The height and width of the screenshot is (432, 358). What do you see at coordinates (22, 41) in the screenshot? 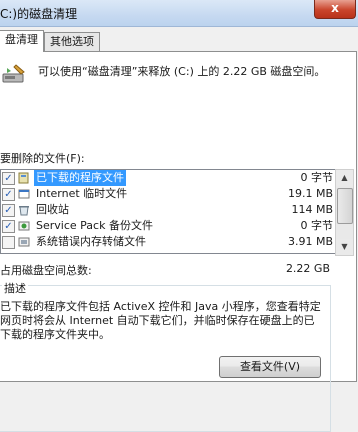
I see `tab-disk-cleanup: 盘清理` at bounding box center [22, 41].